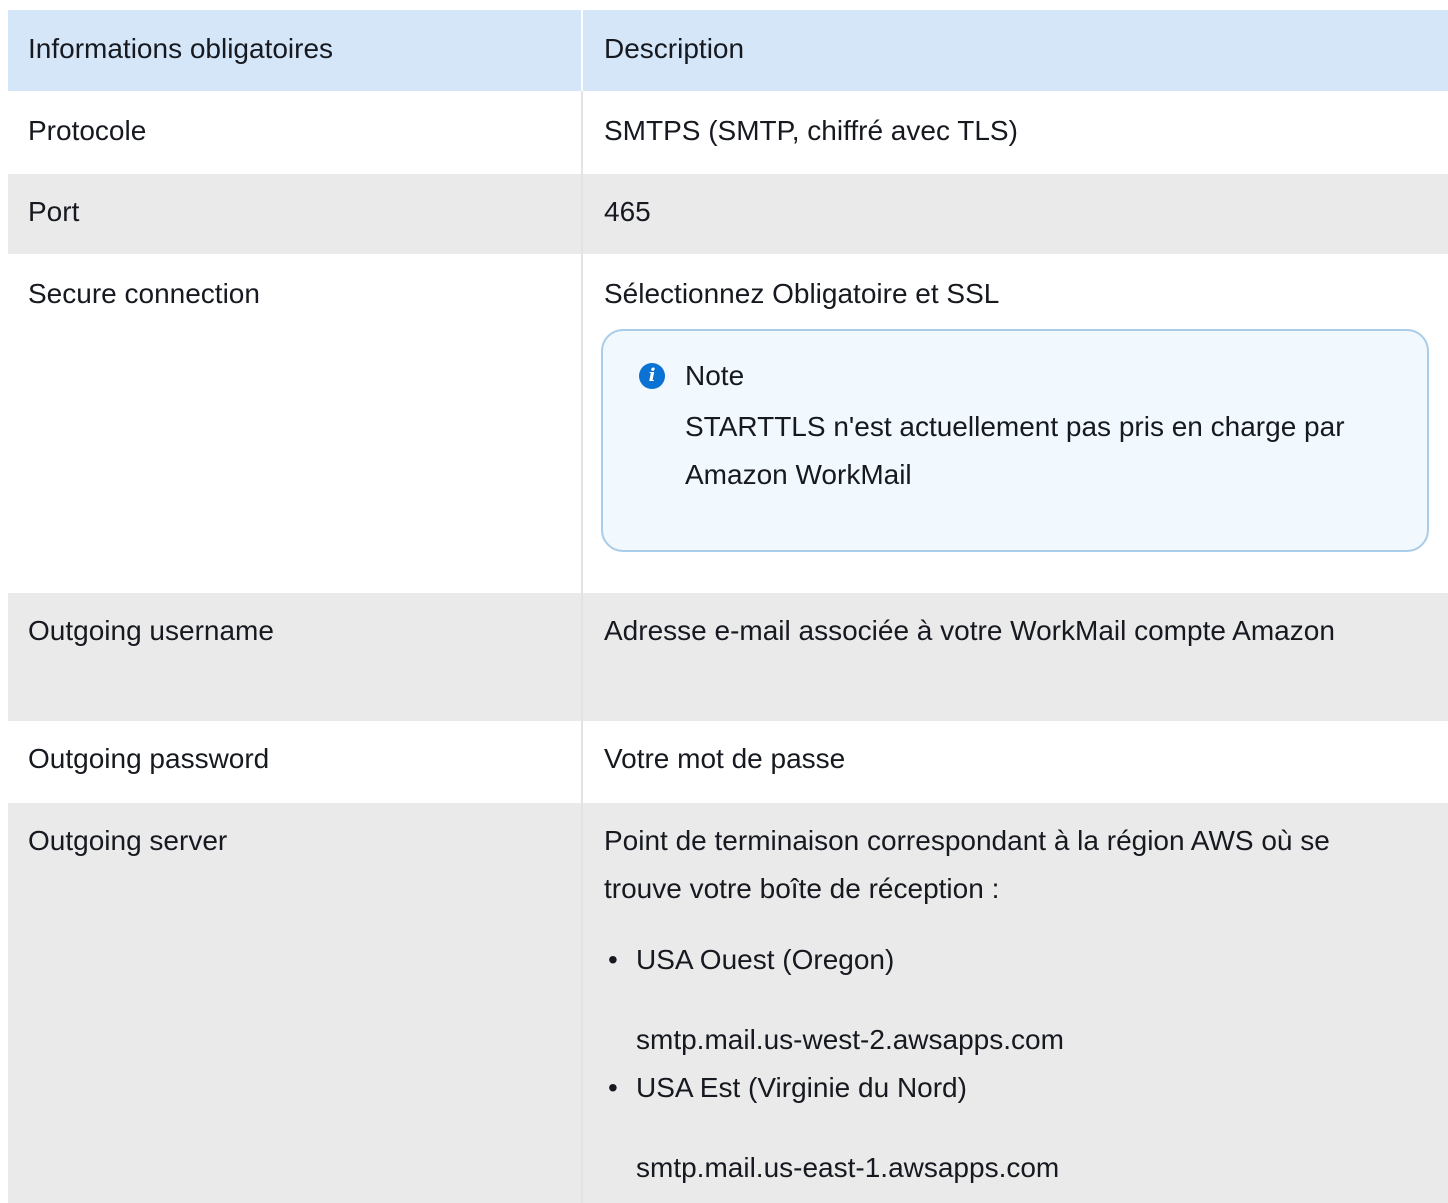 This screenshot has height=1203, width=1448. Describe the element at coordinates (652, 376) in the screenshot. I see `info-icon: i` at that location.